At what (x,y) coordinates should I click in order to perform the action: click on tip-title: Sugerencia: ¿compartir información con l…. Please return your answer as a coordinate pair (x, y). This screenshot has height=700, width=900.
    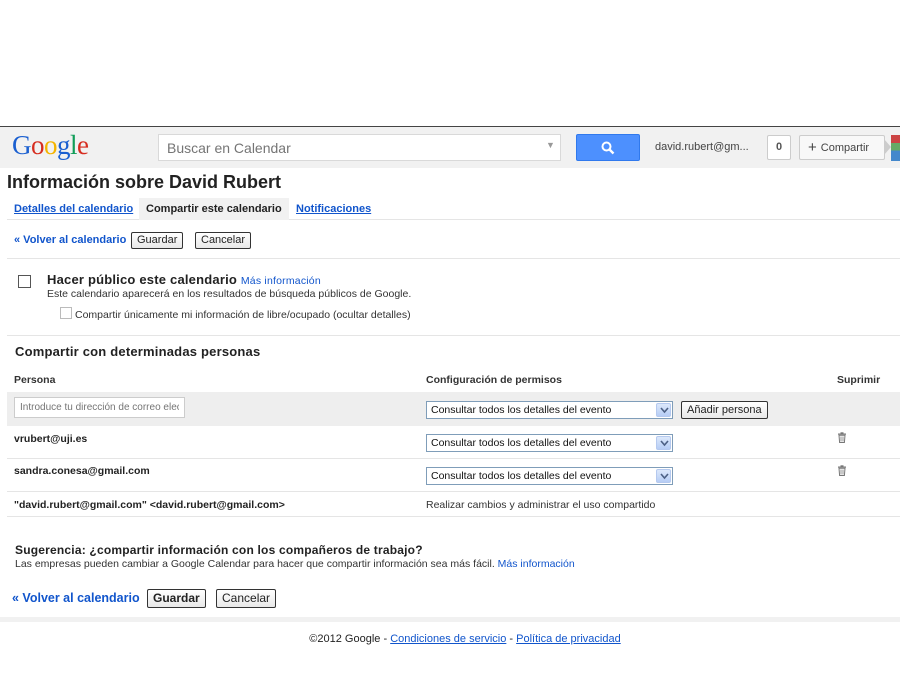
    Looking at the image, I should click on (219, 550).